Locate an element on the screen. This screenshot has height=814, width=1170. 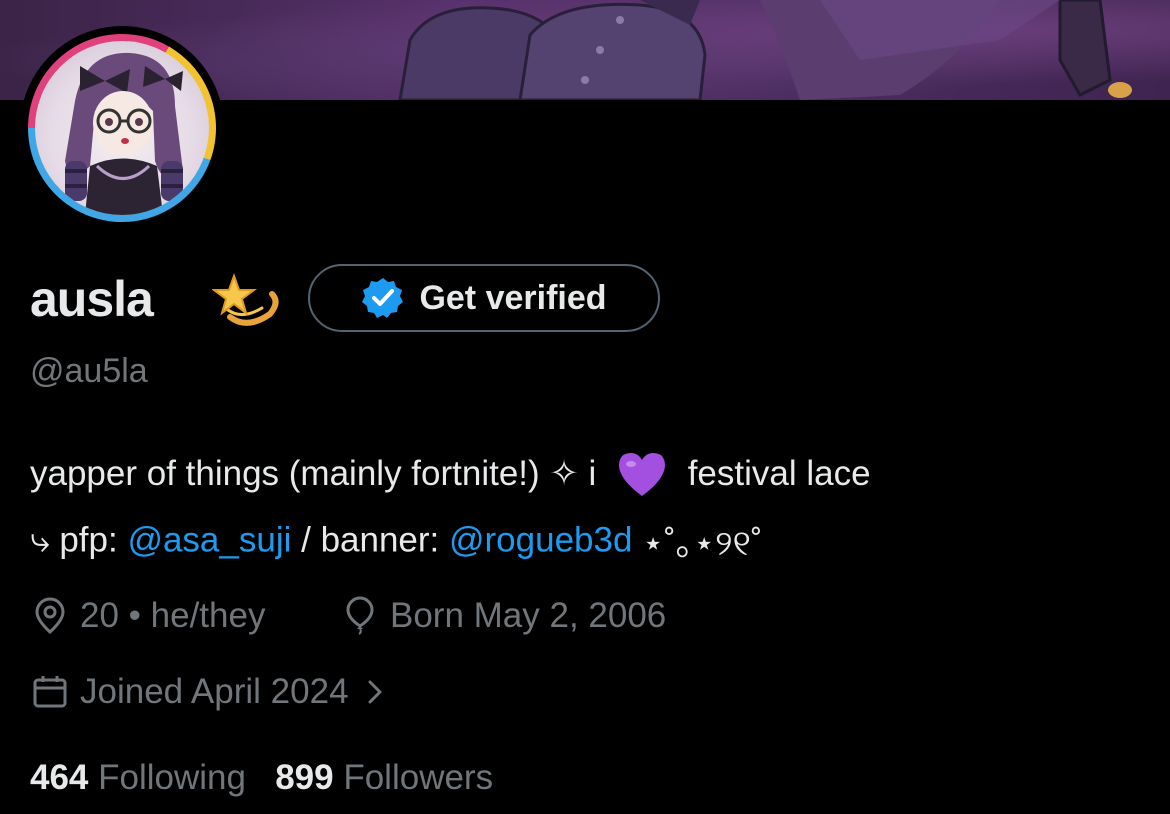
follow-counts: 464 Following 899 Followers is located at coordinates (261, 778).